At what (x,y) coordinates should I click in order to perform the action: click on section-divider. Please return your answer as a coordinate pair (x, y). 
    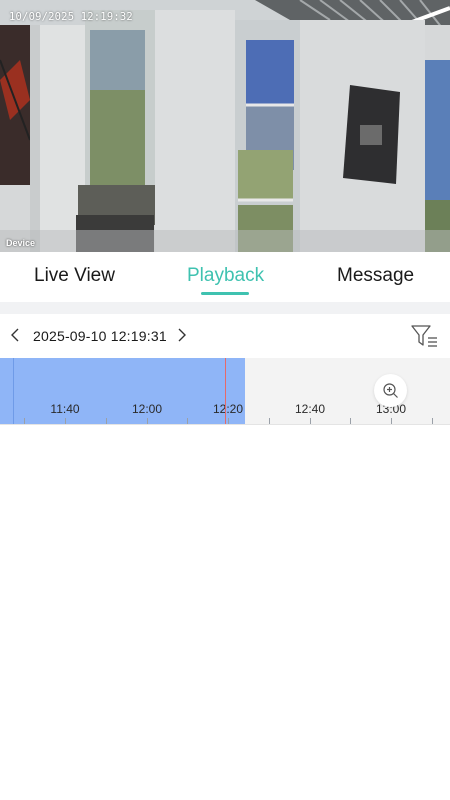
    Looking at the image, I should click on (225, 308).